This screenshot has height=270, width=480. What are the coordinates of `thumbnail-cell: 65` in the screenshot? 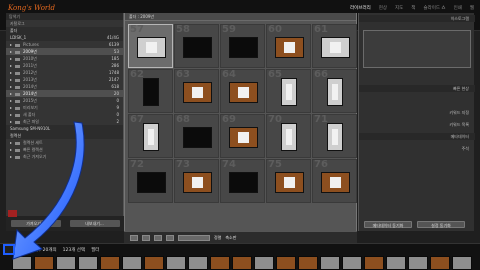 It's located at (288, 91).